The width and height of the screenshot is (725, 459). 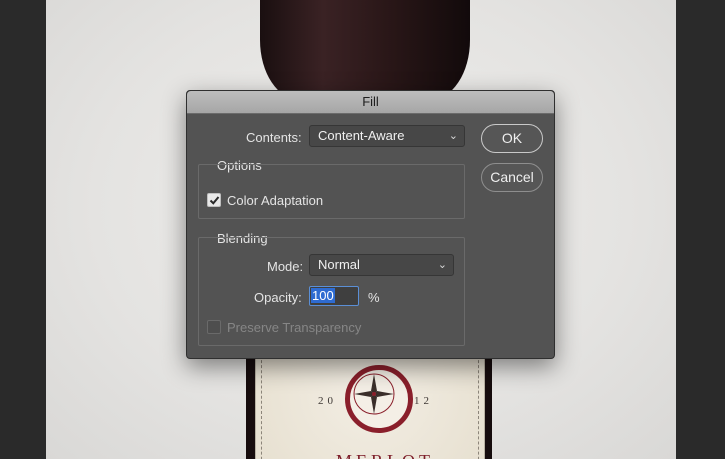 I want to click on cancel-button: Cancel, so click(x=512, y=177).